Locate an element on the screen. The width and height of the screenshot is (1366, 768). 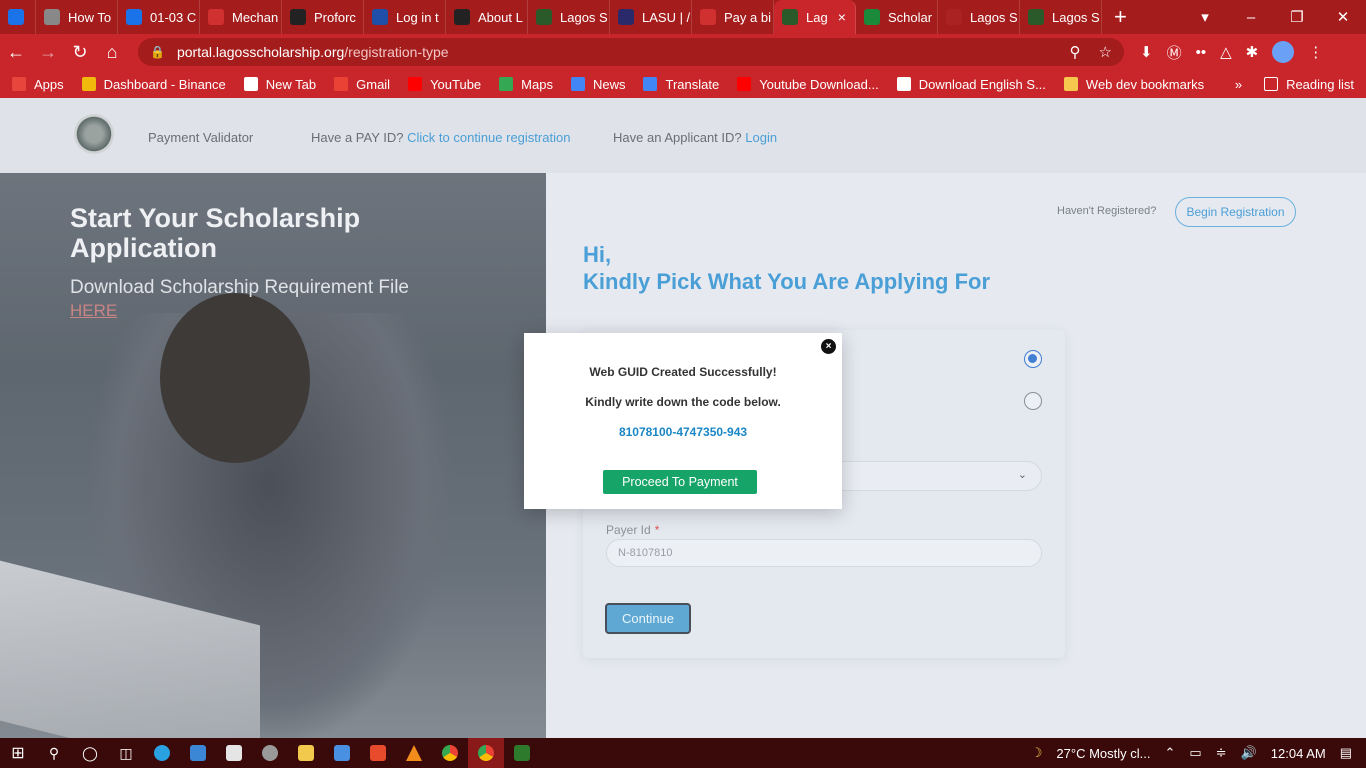
cortana-icon: ◯ is located at coordinates (90, 753).